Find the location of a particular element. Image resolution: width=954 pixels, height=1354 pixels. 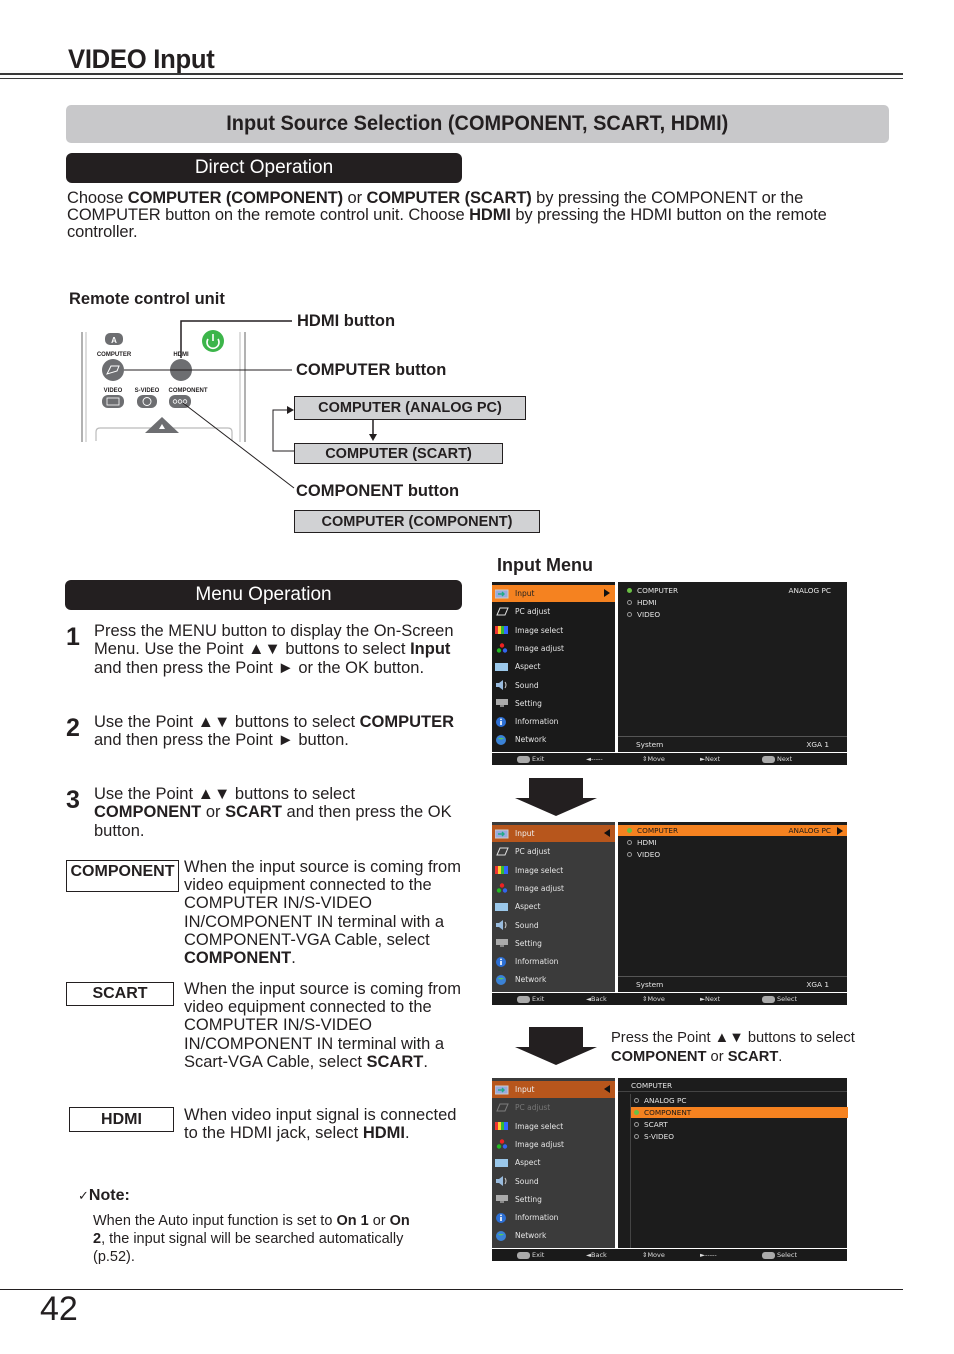

option-text: . is located at coordinates (407, 1133).